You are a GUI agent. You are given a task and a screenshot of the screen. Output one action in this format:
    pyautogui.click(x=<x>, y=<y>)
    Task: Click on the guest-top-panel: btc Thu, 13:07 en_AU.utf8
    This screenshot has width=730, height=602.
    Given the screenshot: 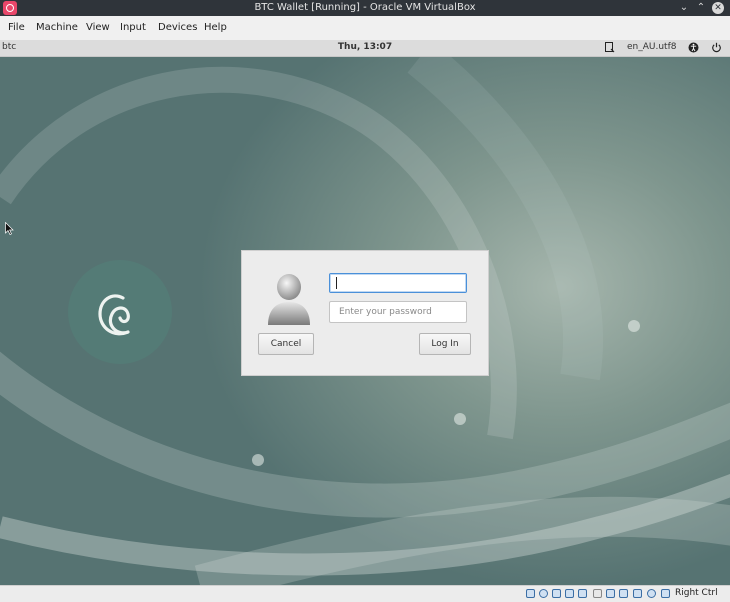 What is the action you would take?
    pyautogui.click(x=365, y=48)
    